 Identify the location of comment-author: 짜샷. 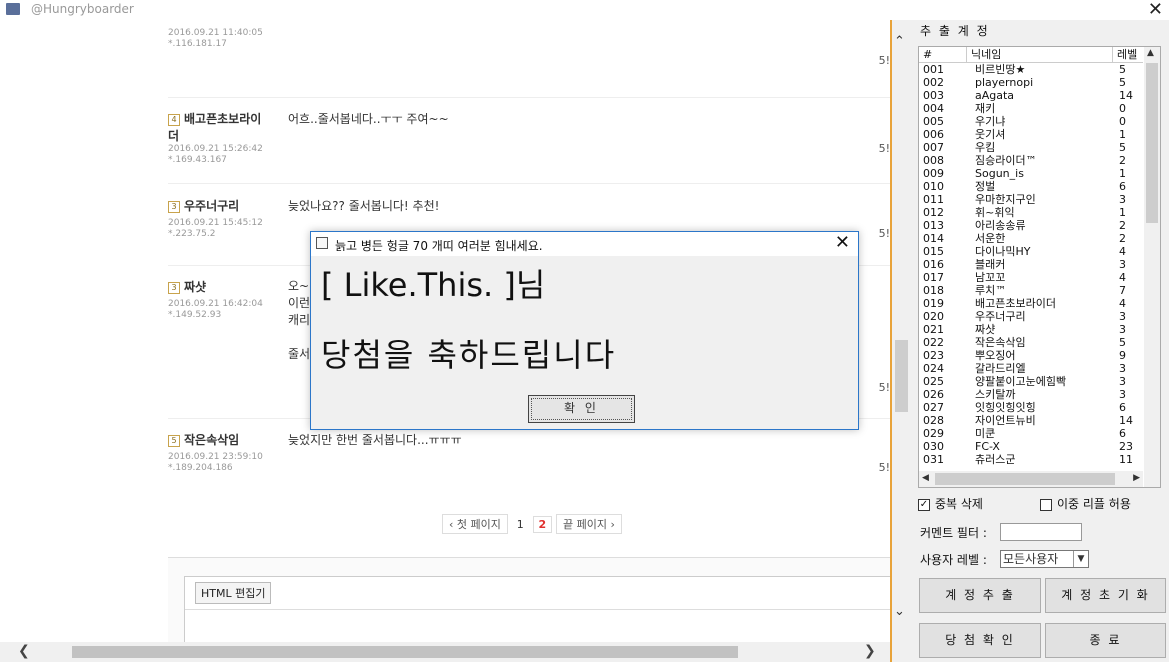
(195, 287).